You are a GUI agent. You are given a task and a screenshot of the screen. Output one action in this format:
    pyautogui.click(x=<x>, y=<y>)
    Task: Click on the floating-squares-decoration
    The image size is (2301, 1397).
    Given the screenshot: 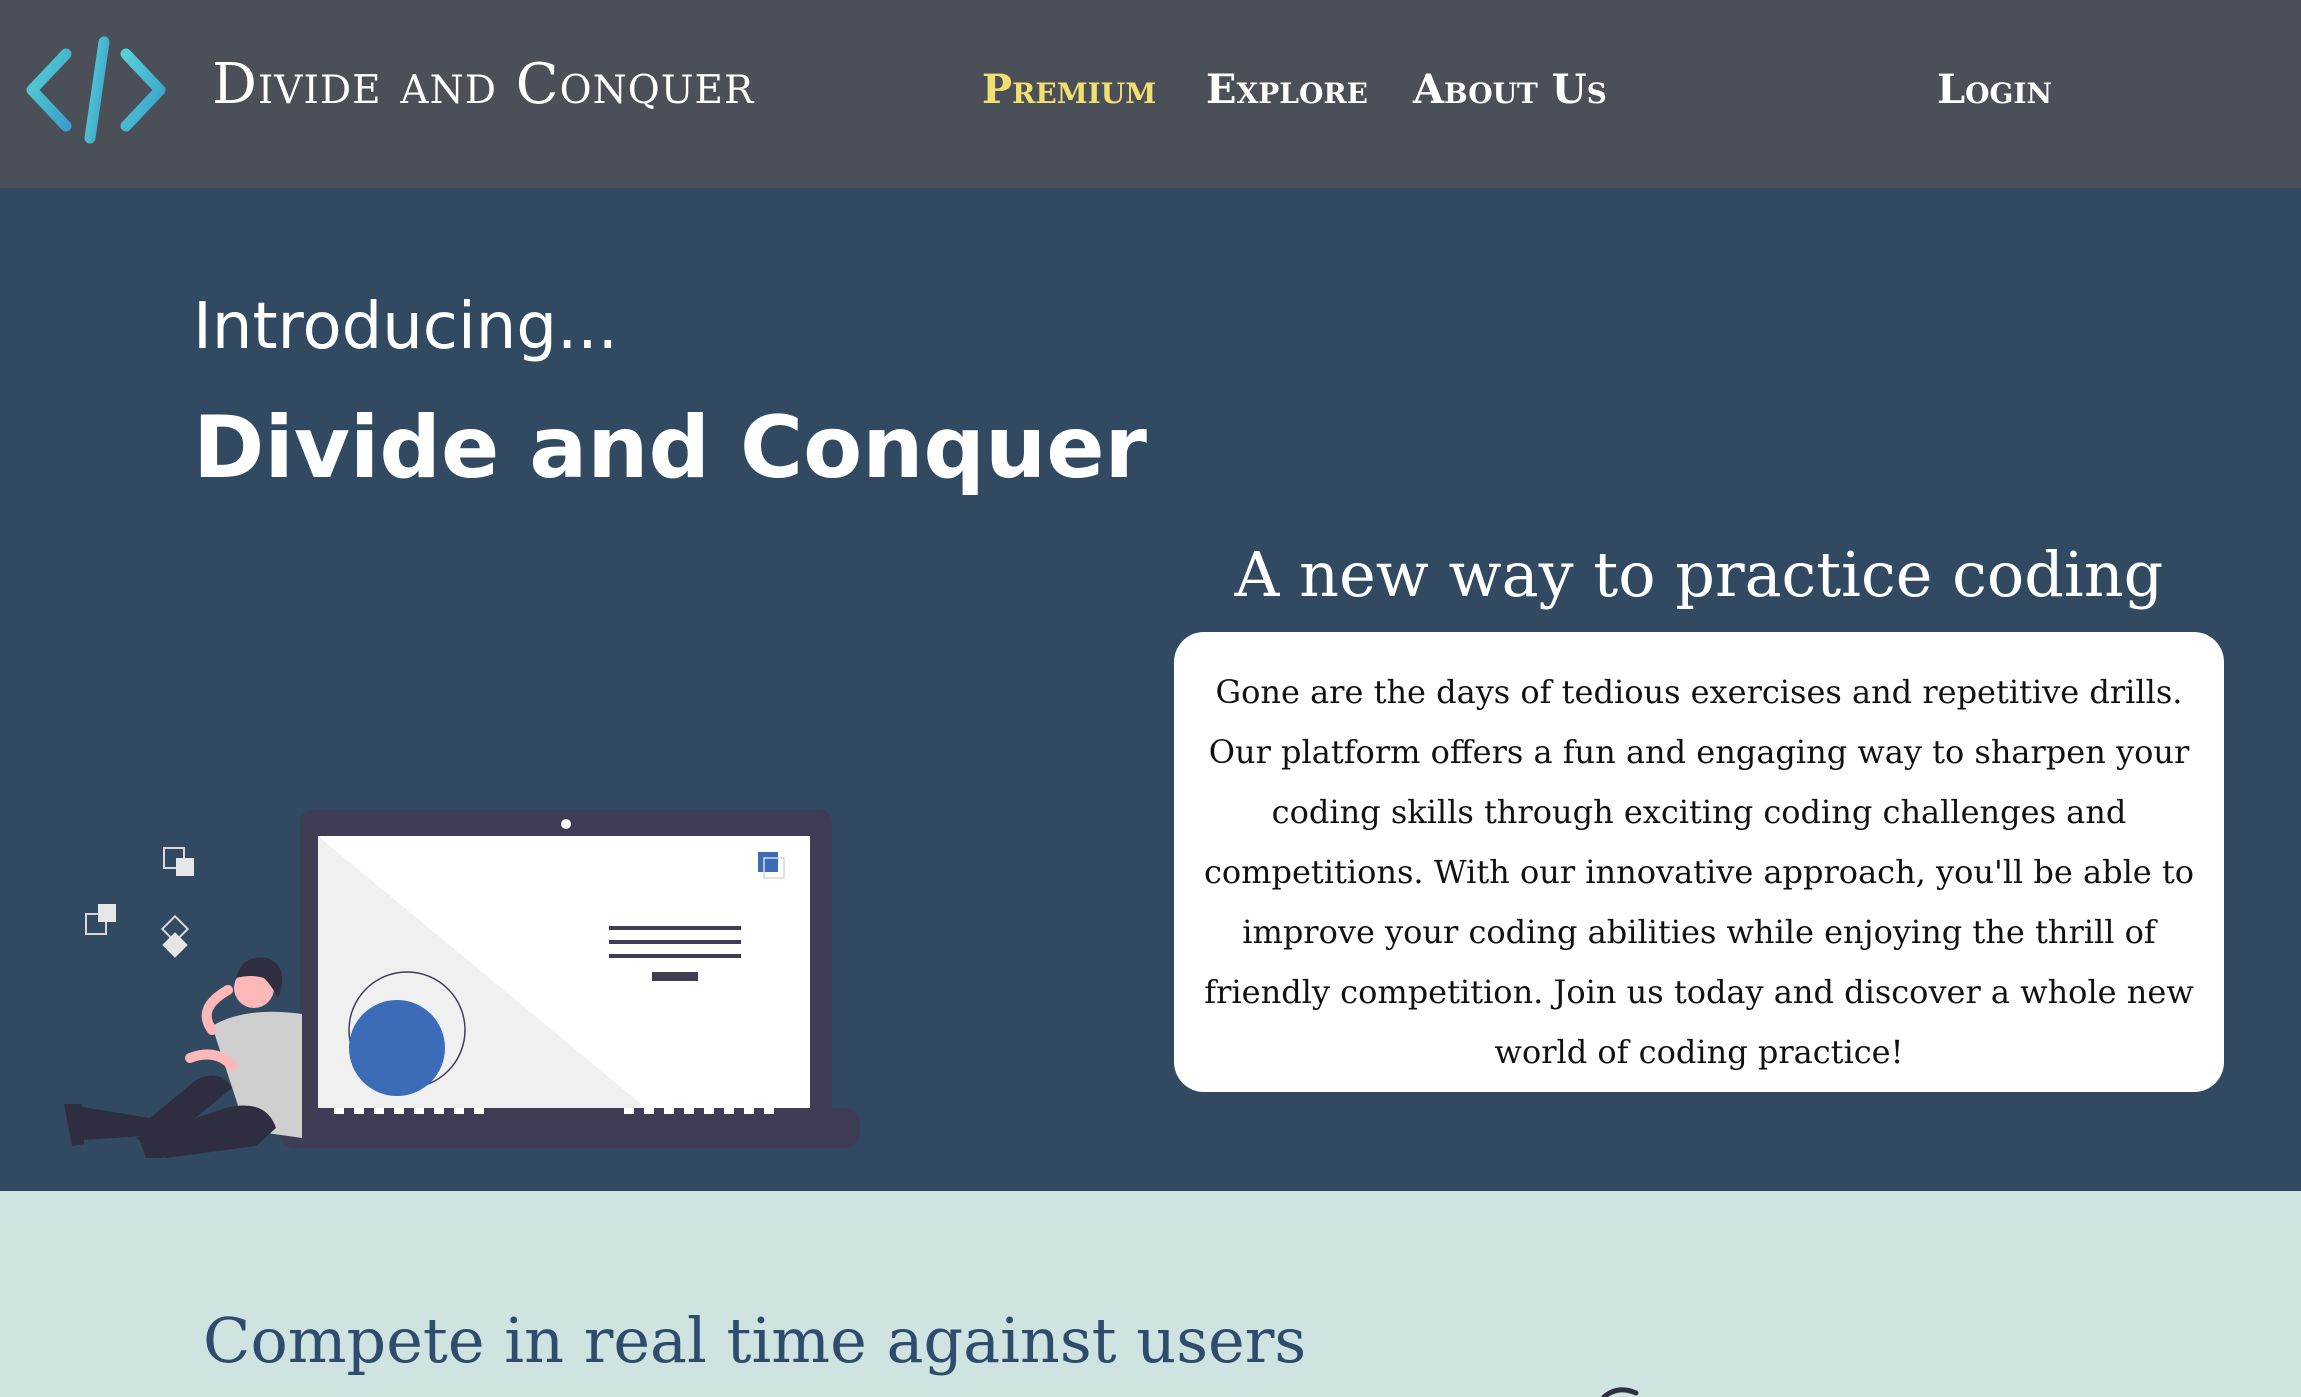 What is the action you would take?
    pyautogui.click(x=139, y=902)
    